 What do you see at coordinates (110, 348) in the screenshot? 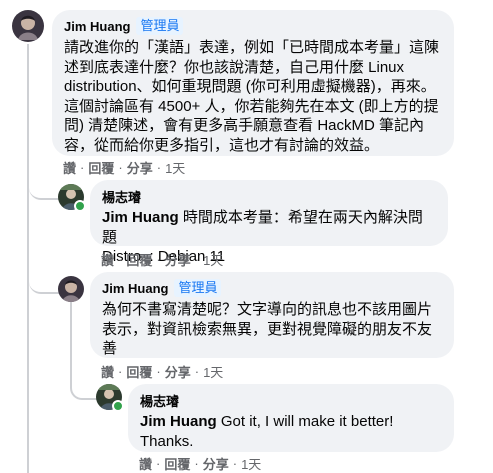
I see `comment-line: 善` at bounding box center [110, 348].